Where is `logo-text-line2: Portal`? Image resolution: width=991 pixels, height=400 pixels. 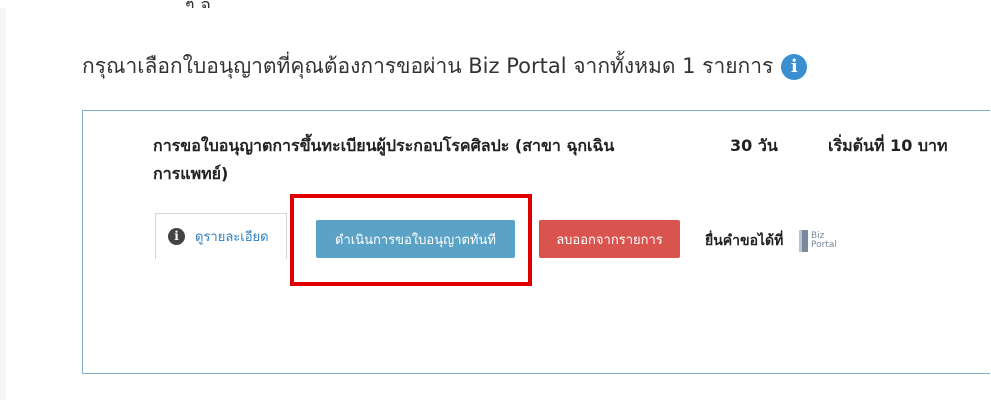
logo-text-line2: Portal is located at coordinates (824, 245).